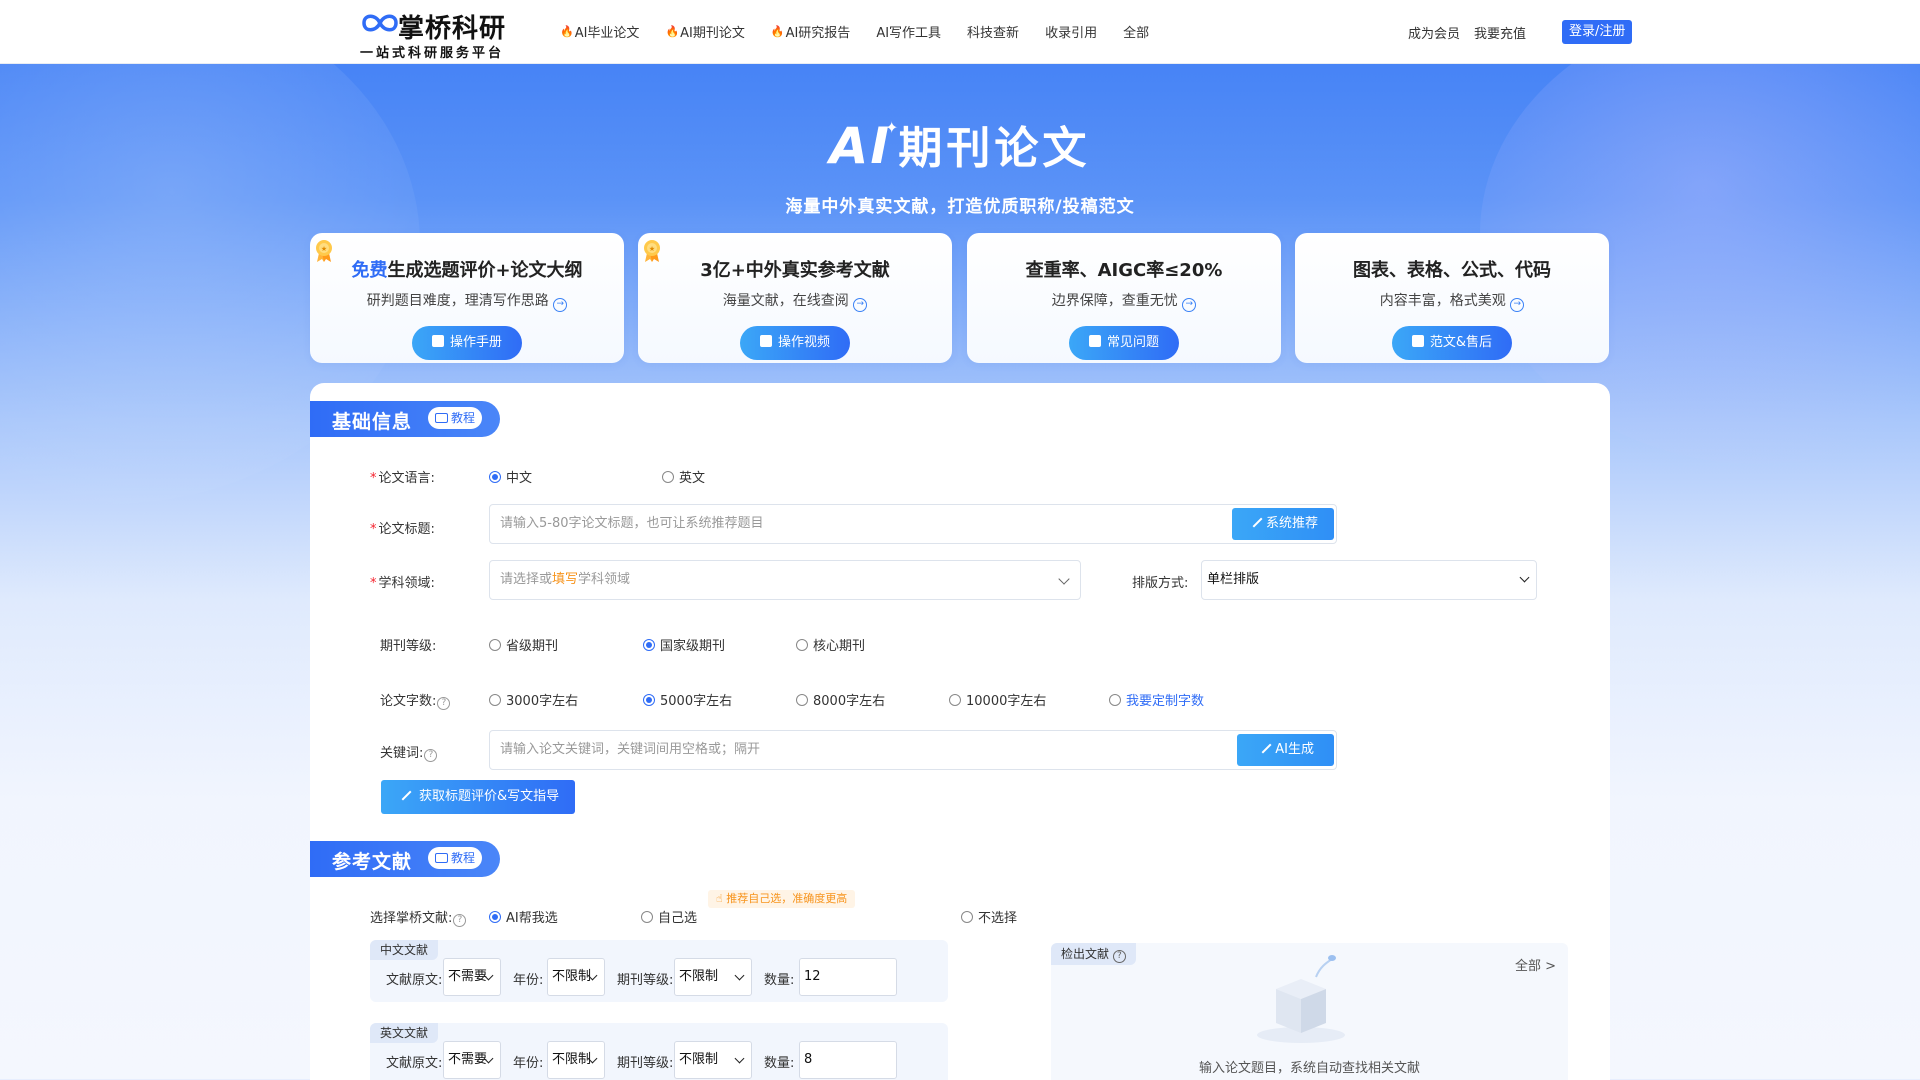 The width and height of the screenshot is (1920, 1080). What do you see at coordinates (1369, 580) in the screenshot?
I see `layout-select: 单栏排版` at bounding box center [1369, 580].